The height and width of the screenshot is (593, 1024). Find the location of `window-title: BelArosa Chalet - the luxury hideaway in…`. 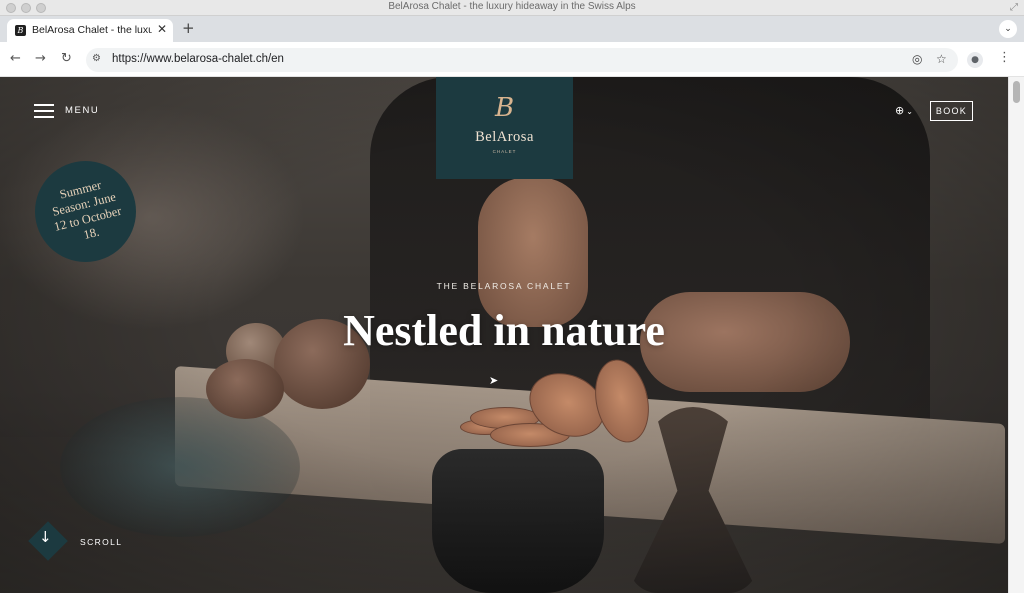

window-title: BelArosa Chalet - the luxury hideaway in… is located at coordinates (512, 6).